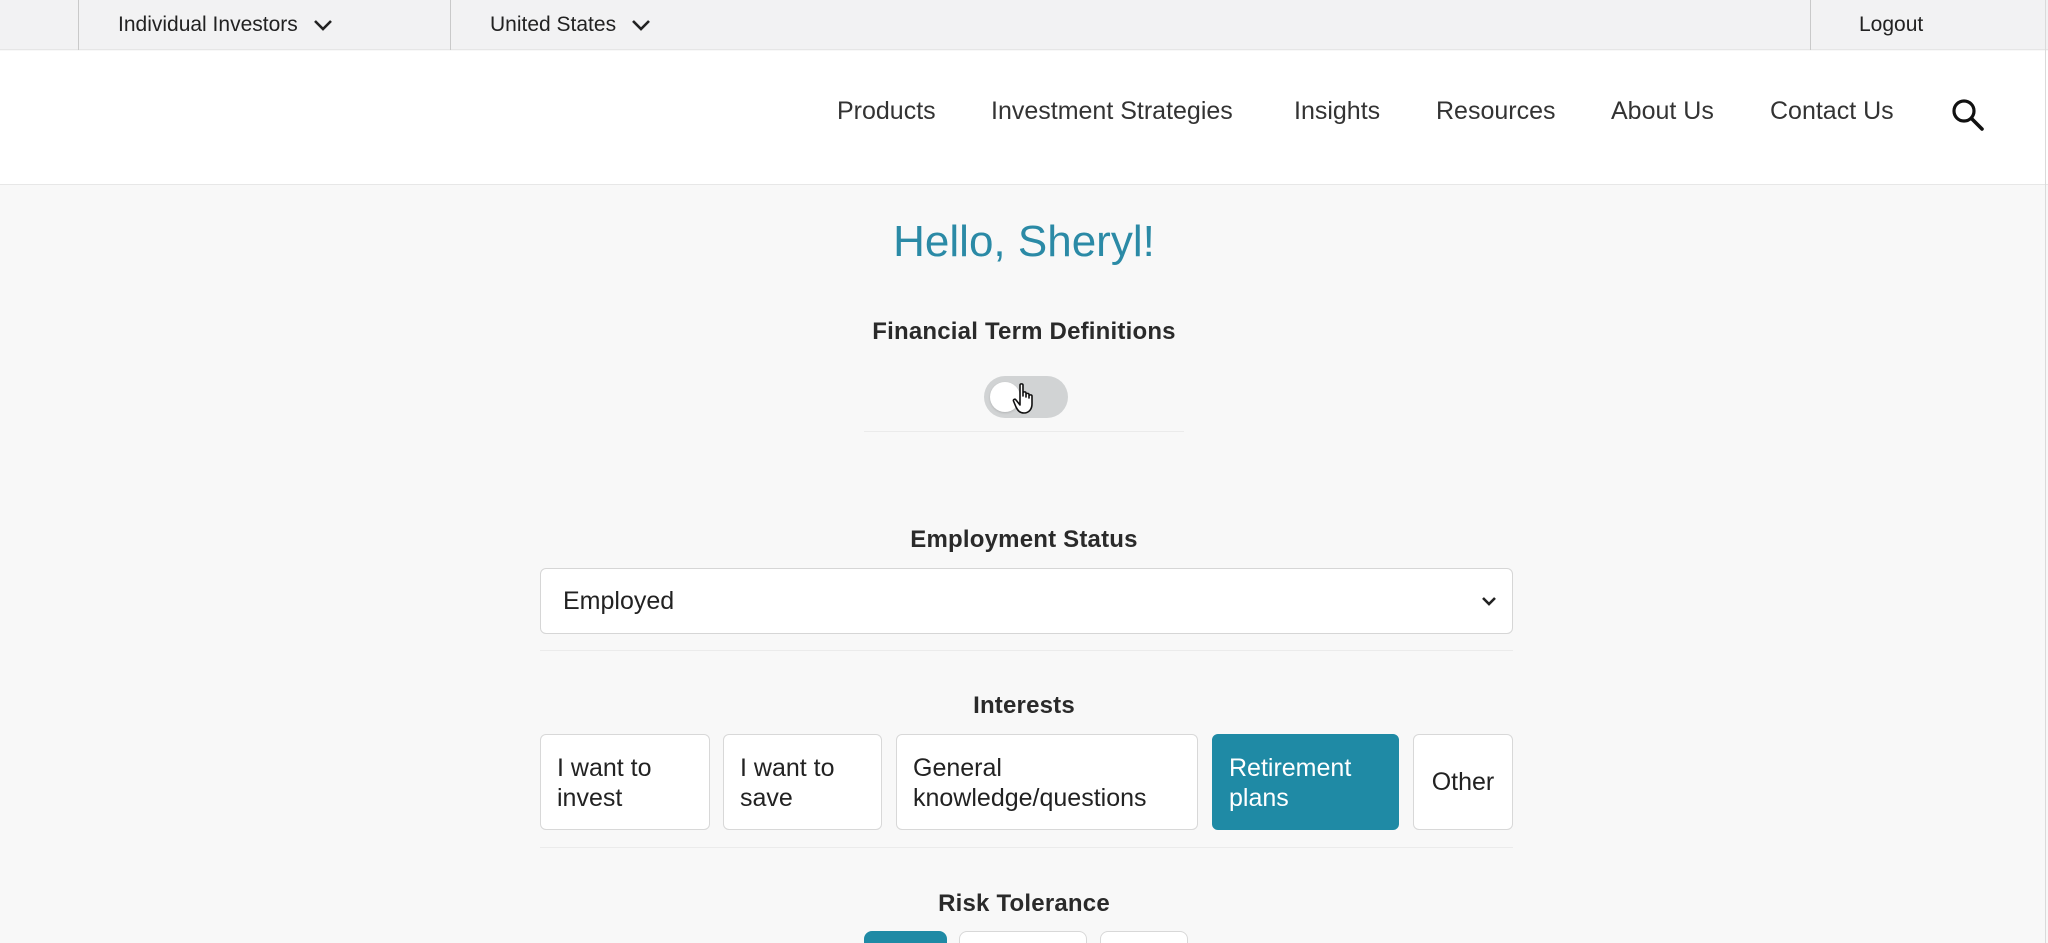 The width and height of the screenshot is (2048, 943). What do you see at coordinates (1005, 397) in the screenshot?
I see `toggle-knob` at bounding box center [1005, 397].